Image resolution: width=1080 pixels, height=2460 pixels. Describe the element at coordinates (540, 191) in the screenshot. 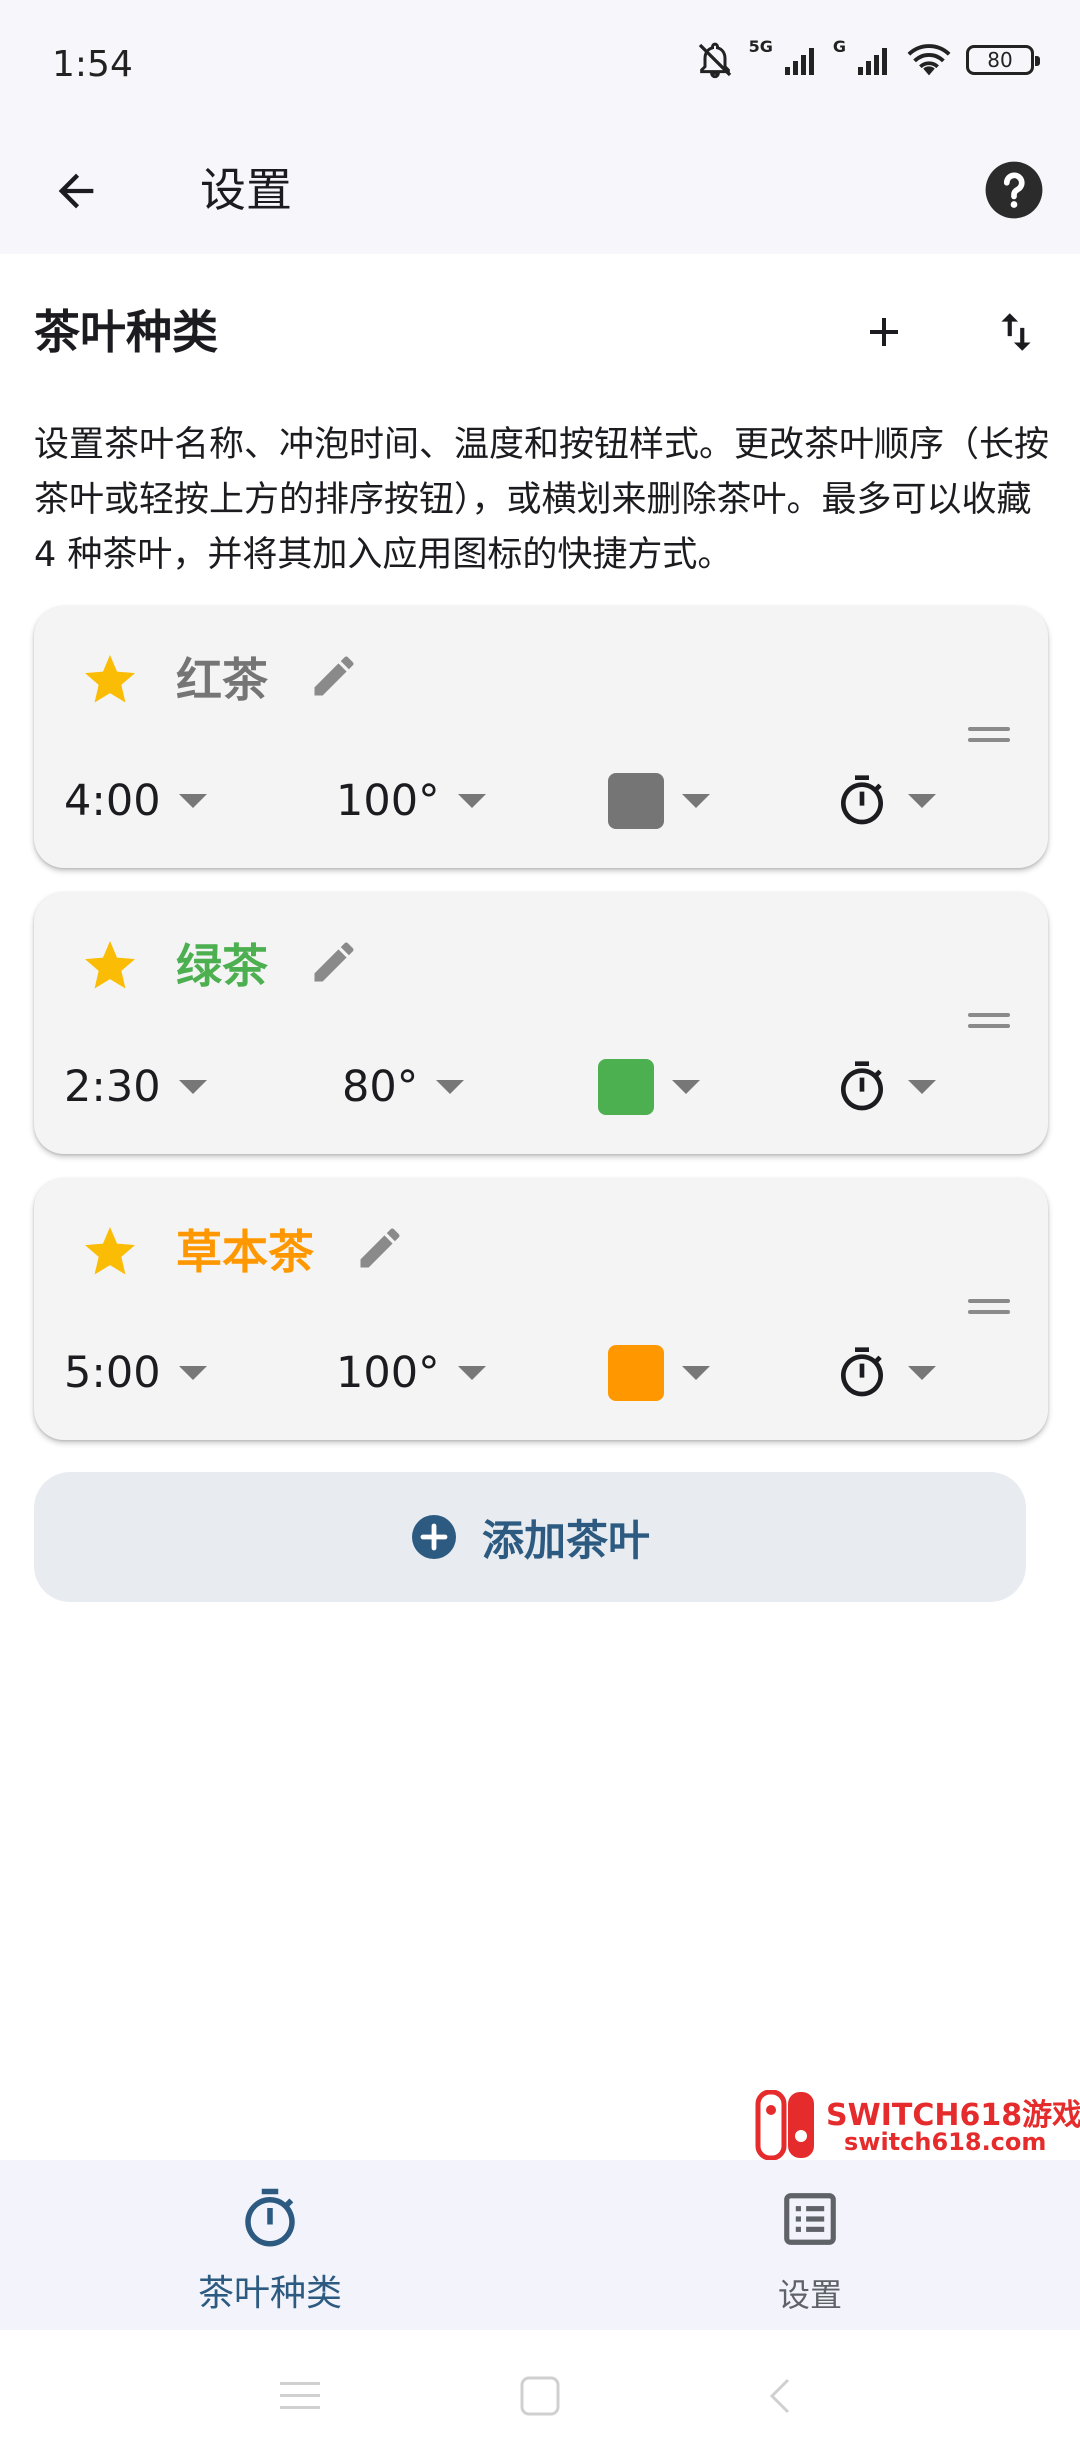

I see `app-bar: 设置` at that location.